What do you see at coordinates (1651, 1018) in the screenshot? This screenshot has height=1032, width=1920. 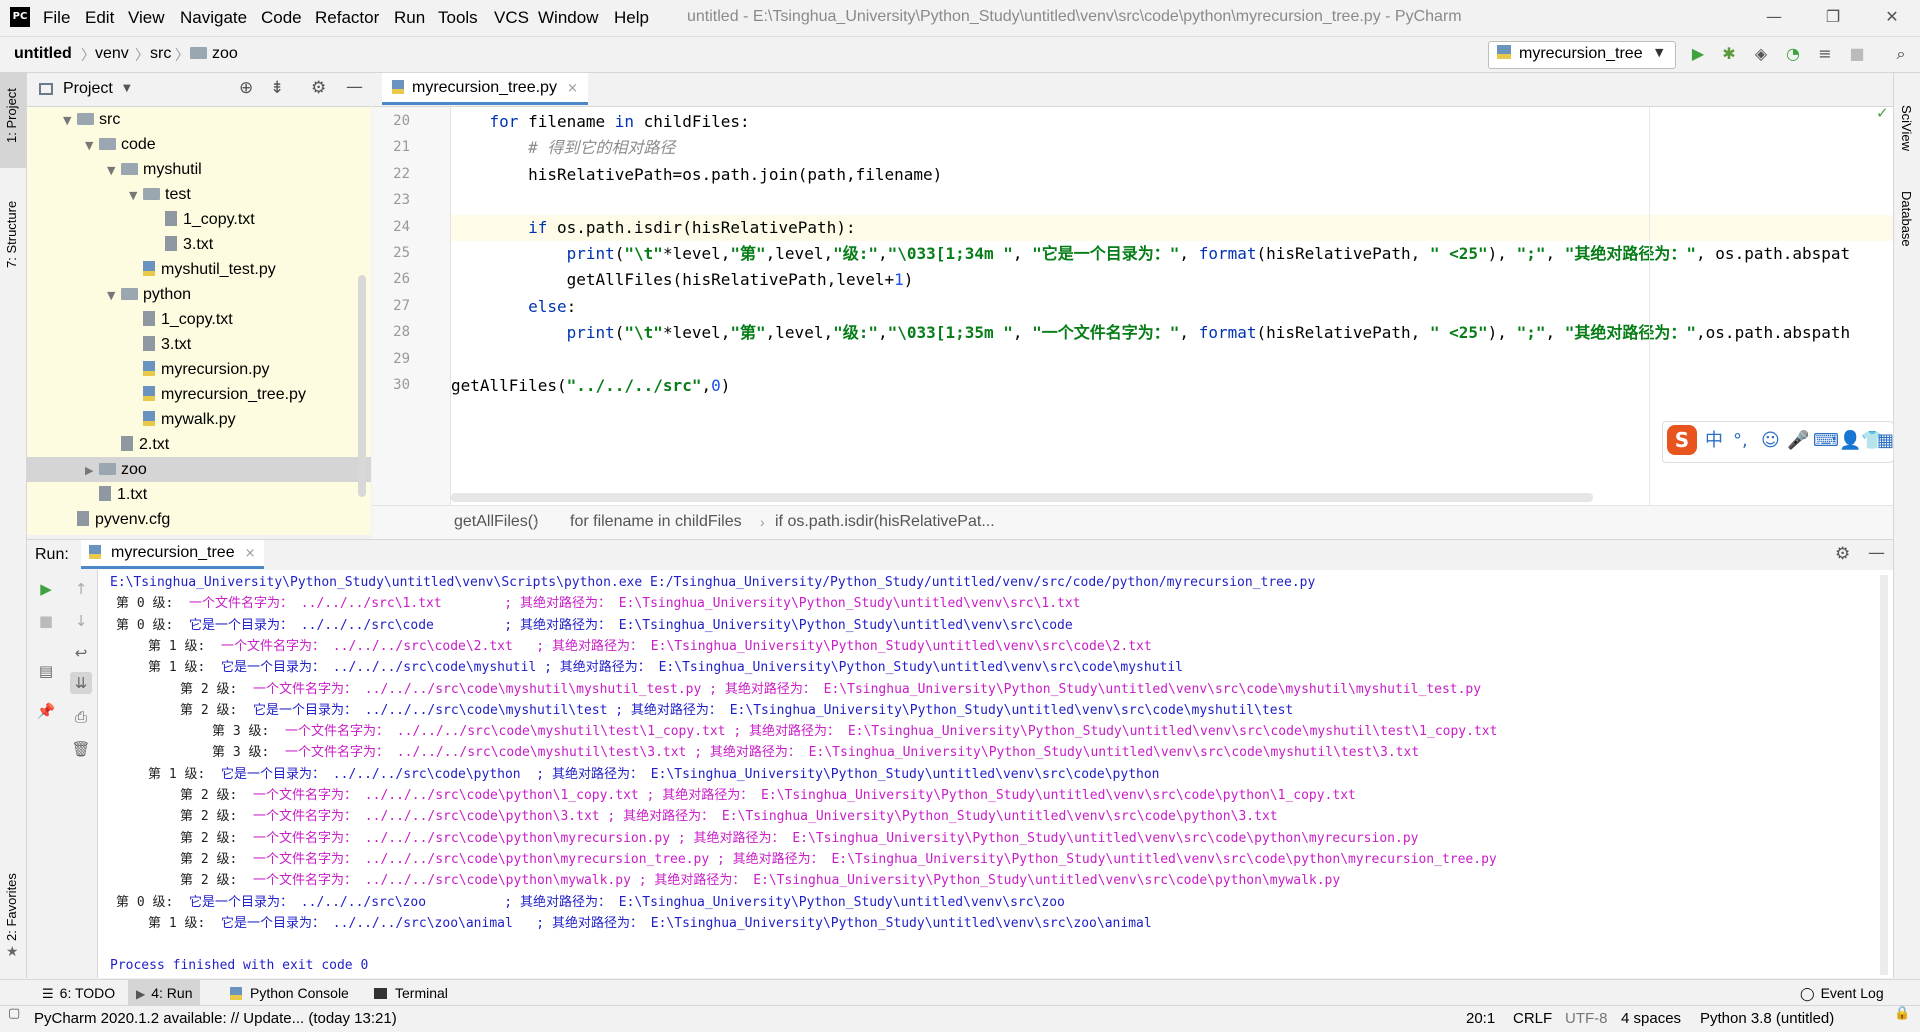 I see `indent-setting: 4 spaces` at bounding box center [1651, 1018].